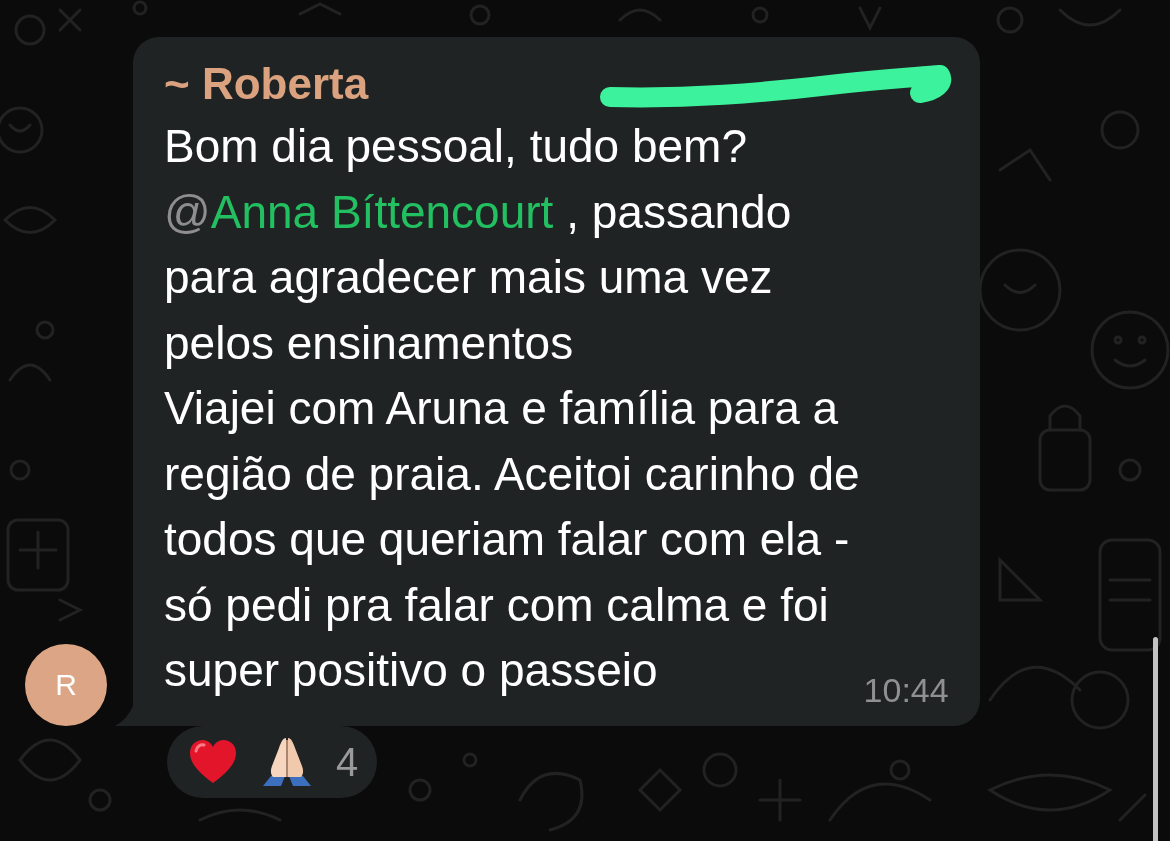  Describe the element at coordinates (266, 84) in the screenshot. I see `sender-name: ~ Roberta` at that location.